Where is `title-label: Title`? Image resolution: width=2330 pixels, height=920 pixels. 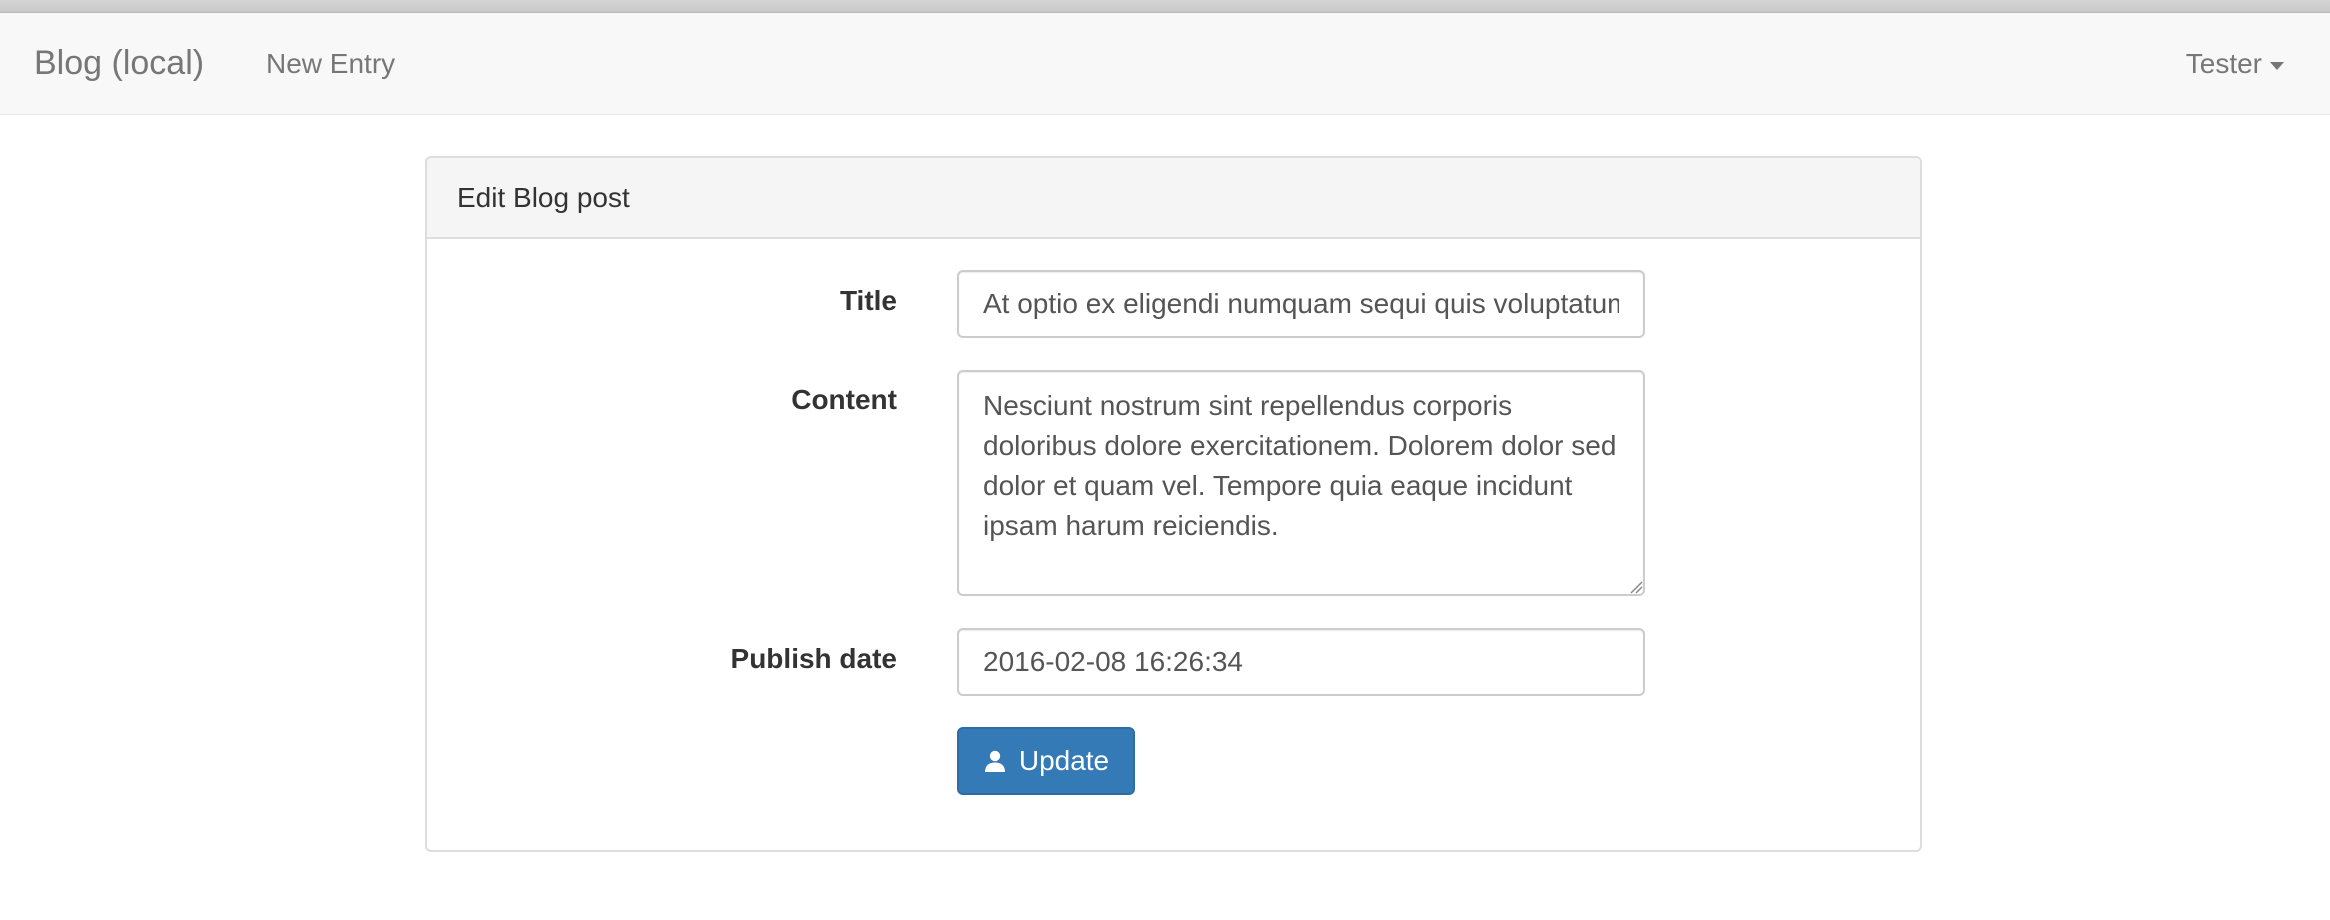 title-label: Title is located at coordinates (868, 300).